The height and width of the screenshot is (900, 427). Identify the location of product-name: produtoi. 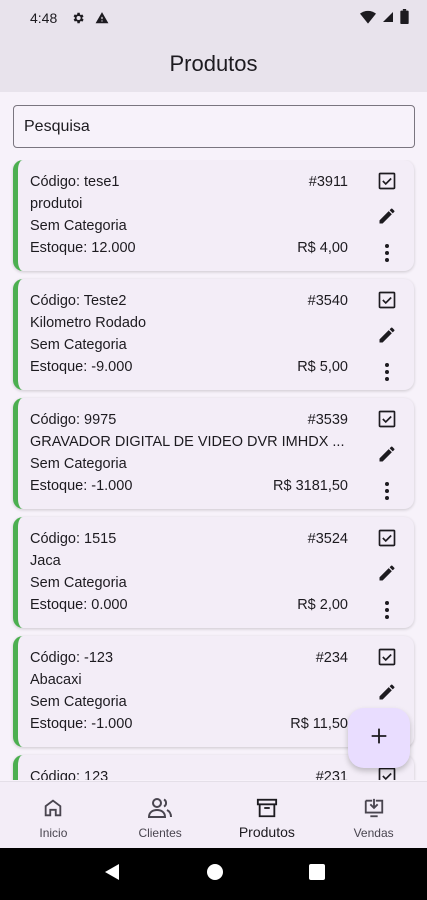
(56, 204).